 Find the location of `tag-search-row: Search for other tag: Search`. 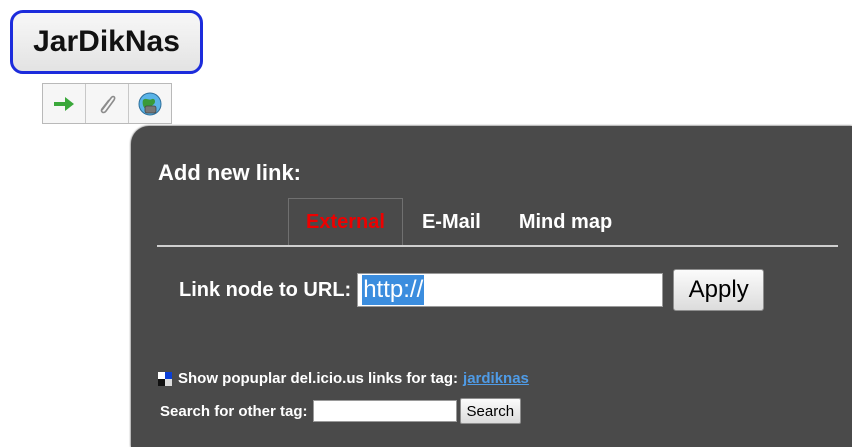

tag-search-row: Search for other tag: Search is located at coordinates (341, 411).